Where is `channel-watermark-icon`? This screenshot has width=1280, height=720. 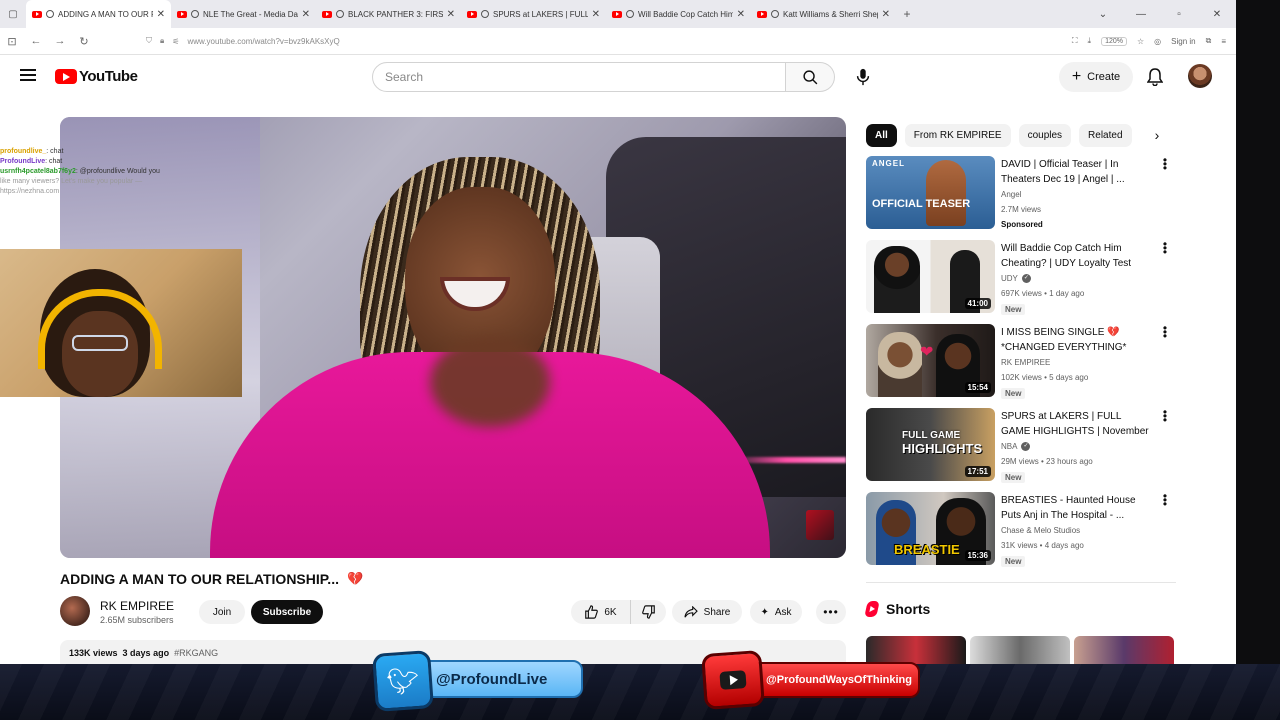 channel-watermark-icon is located at coordinates (820, 525).